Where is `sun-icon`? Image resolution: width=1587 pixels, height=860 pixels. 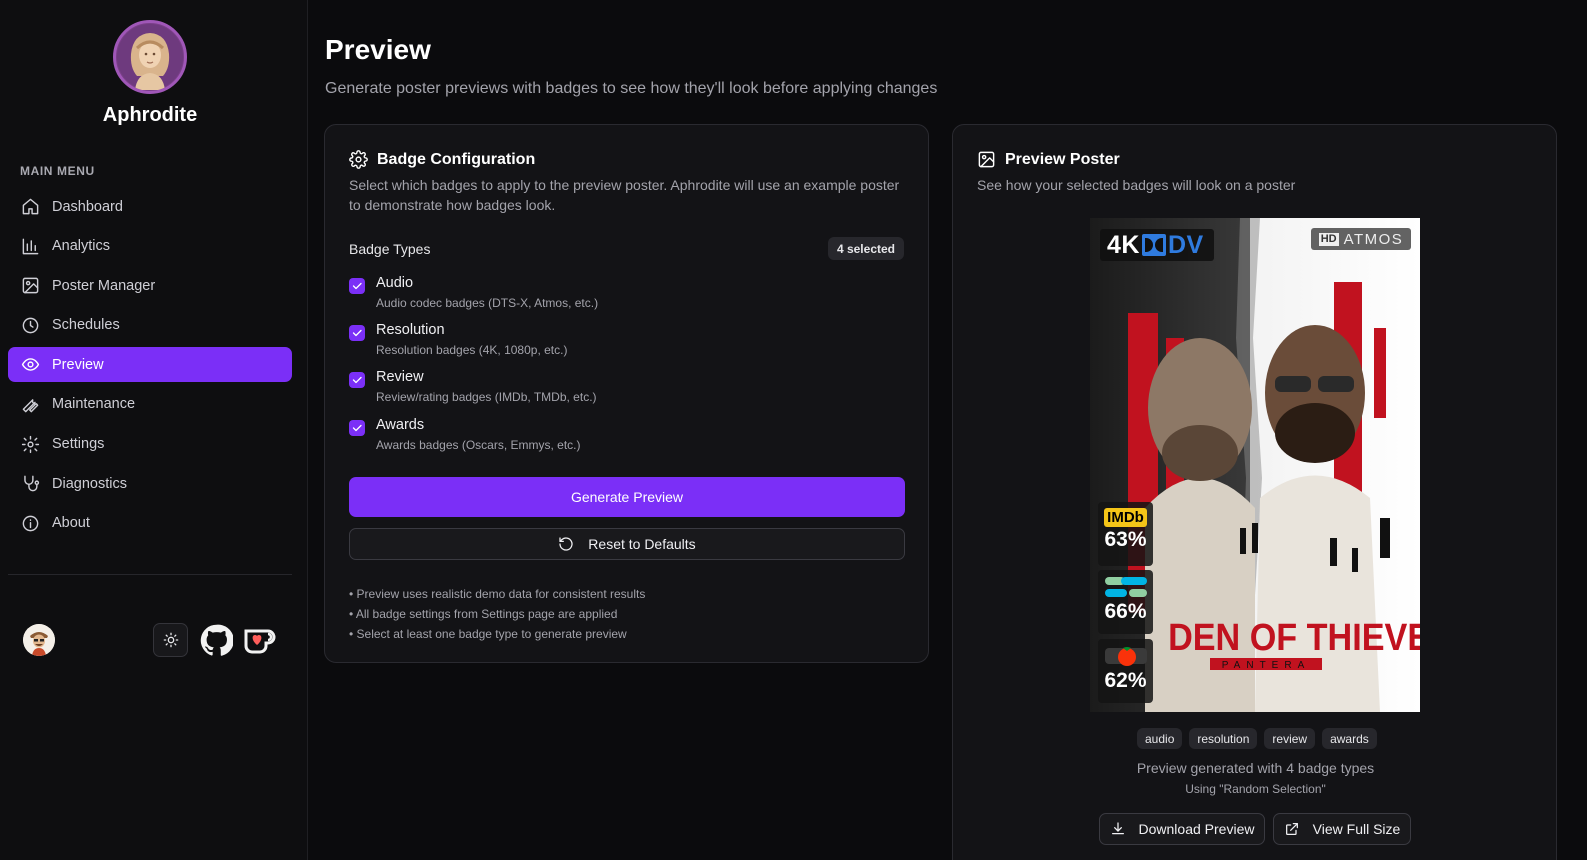 sun-icon is located at coordinates (170, 640).